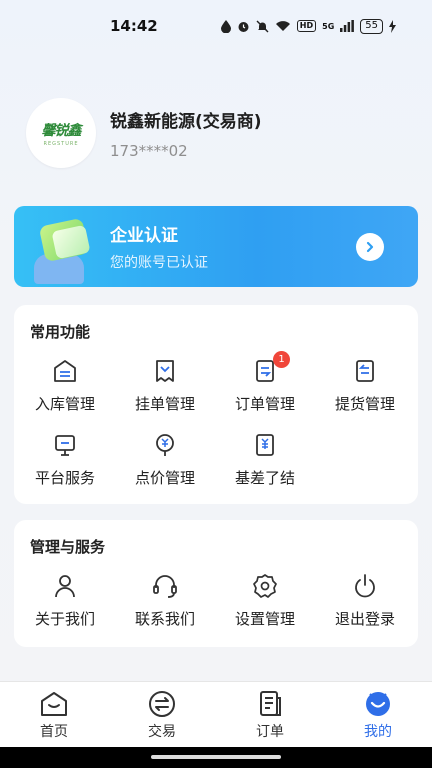 Image resolution: width=432 pixels, height=768 pixels. Describe the element at coordinates (265, 586) in the screenshot. I see `gear-icon` at that location.